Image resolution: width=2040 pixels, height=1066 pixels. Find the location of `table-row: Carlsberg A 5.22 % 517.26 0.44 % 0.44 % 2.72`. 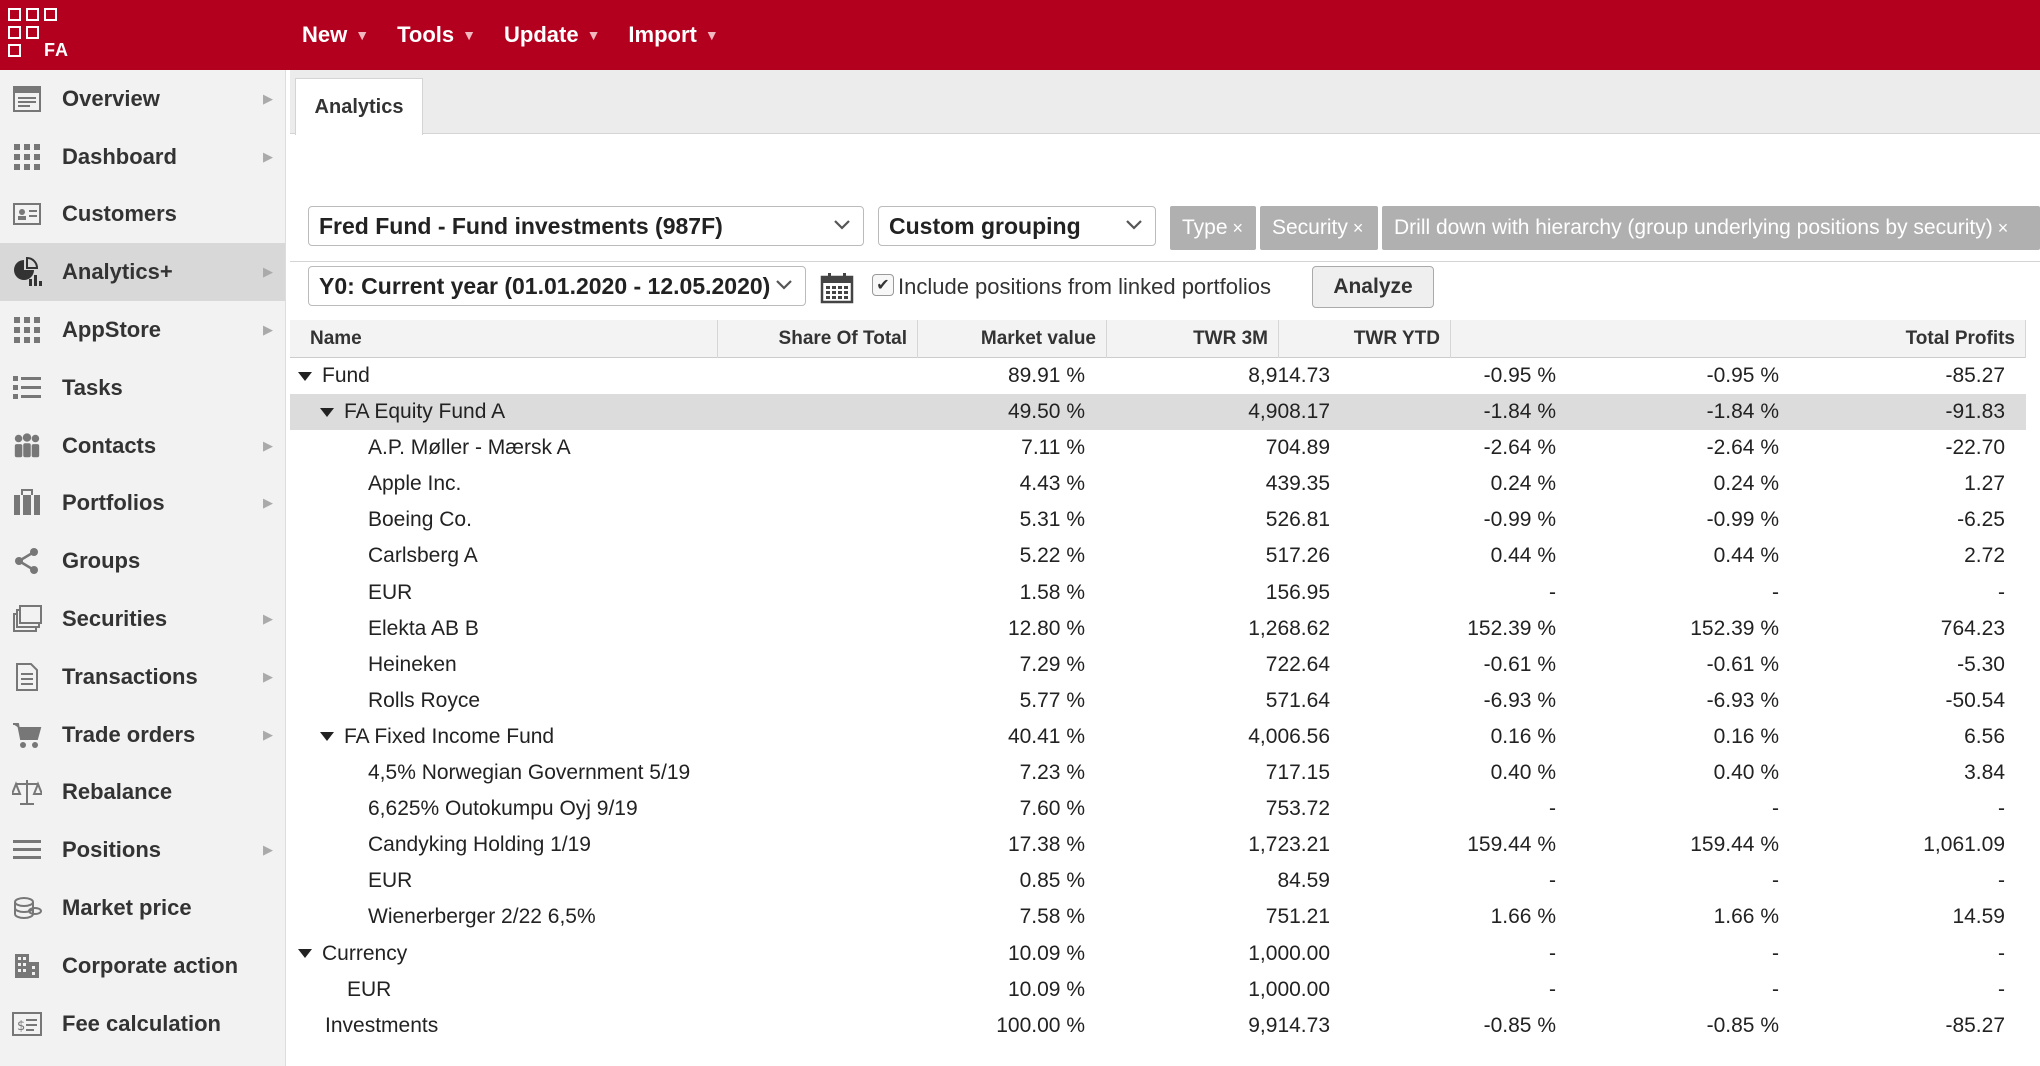

table-row: Carlsberg A 5.22 % 517.26 0.44 % 0.44 % 2.72 is located at coordinates (1158, 556).